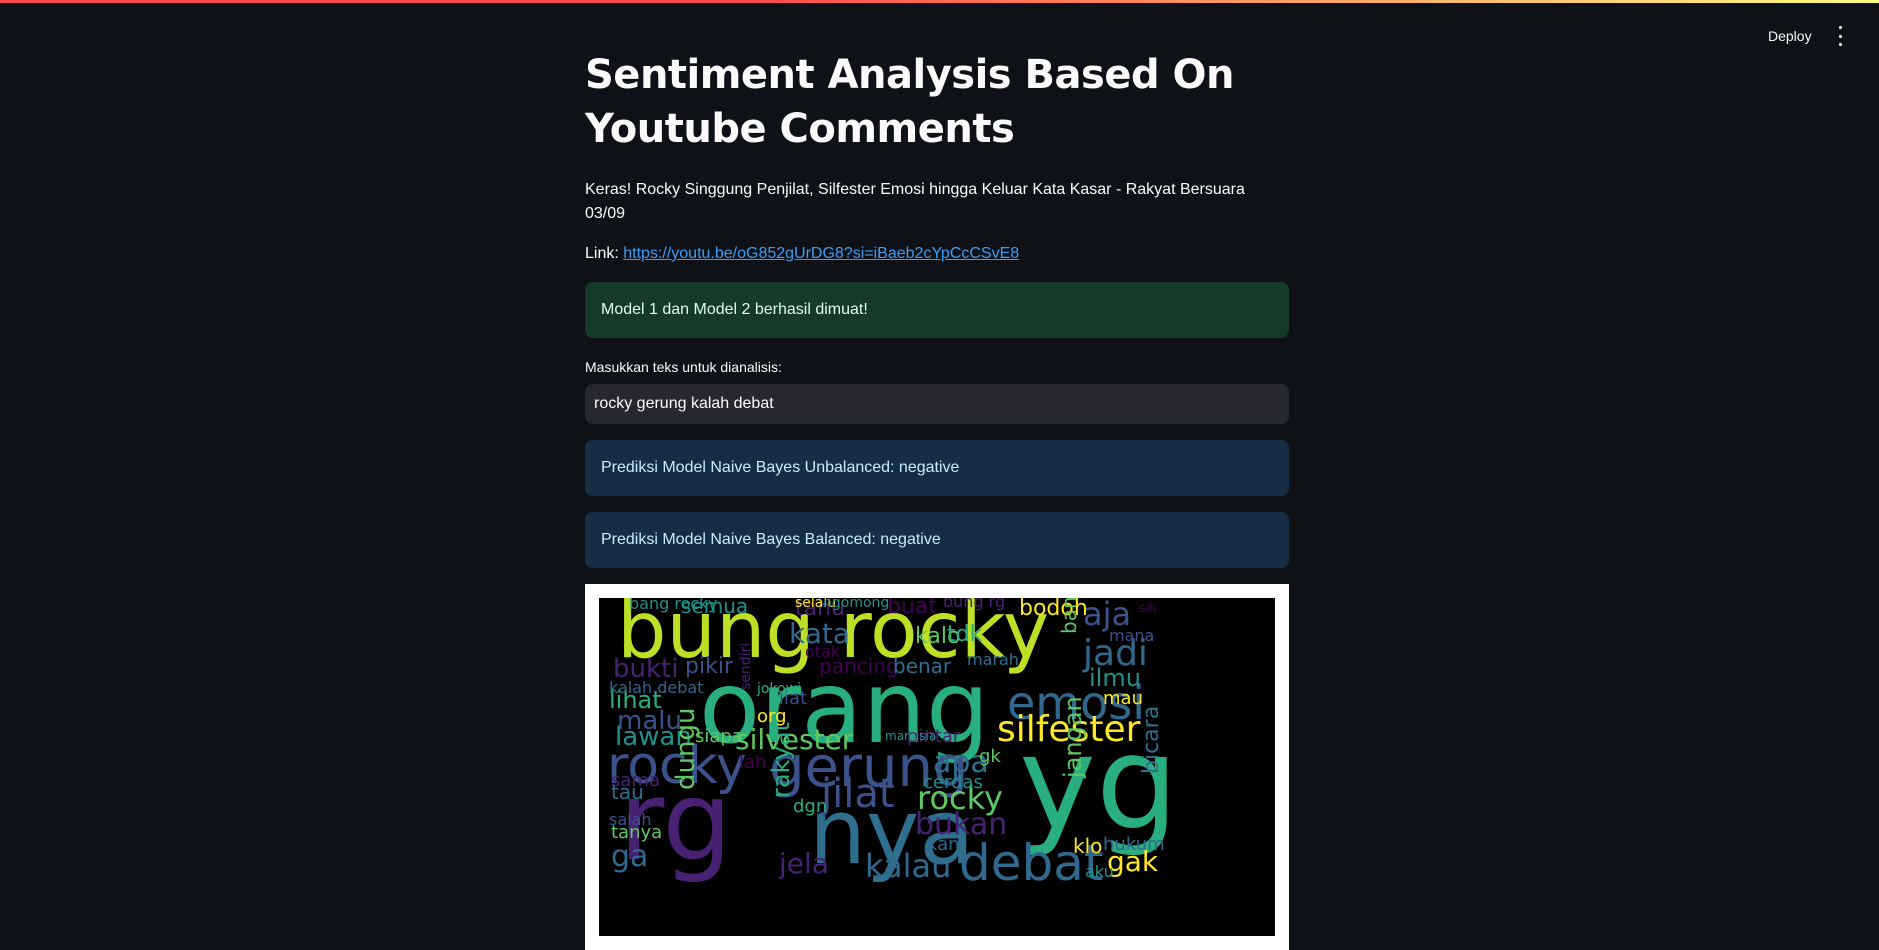  What do you see at coordinates (779, 689) in the screenshot?
I see `wordcloud-word: jokowi` at bounding box center [779, 689].